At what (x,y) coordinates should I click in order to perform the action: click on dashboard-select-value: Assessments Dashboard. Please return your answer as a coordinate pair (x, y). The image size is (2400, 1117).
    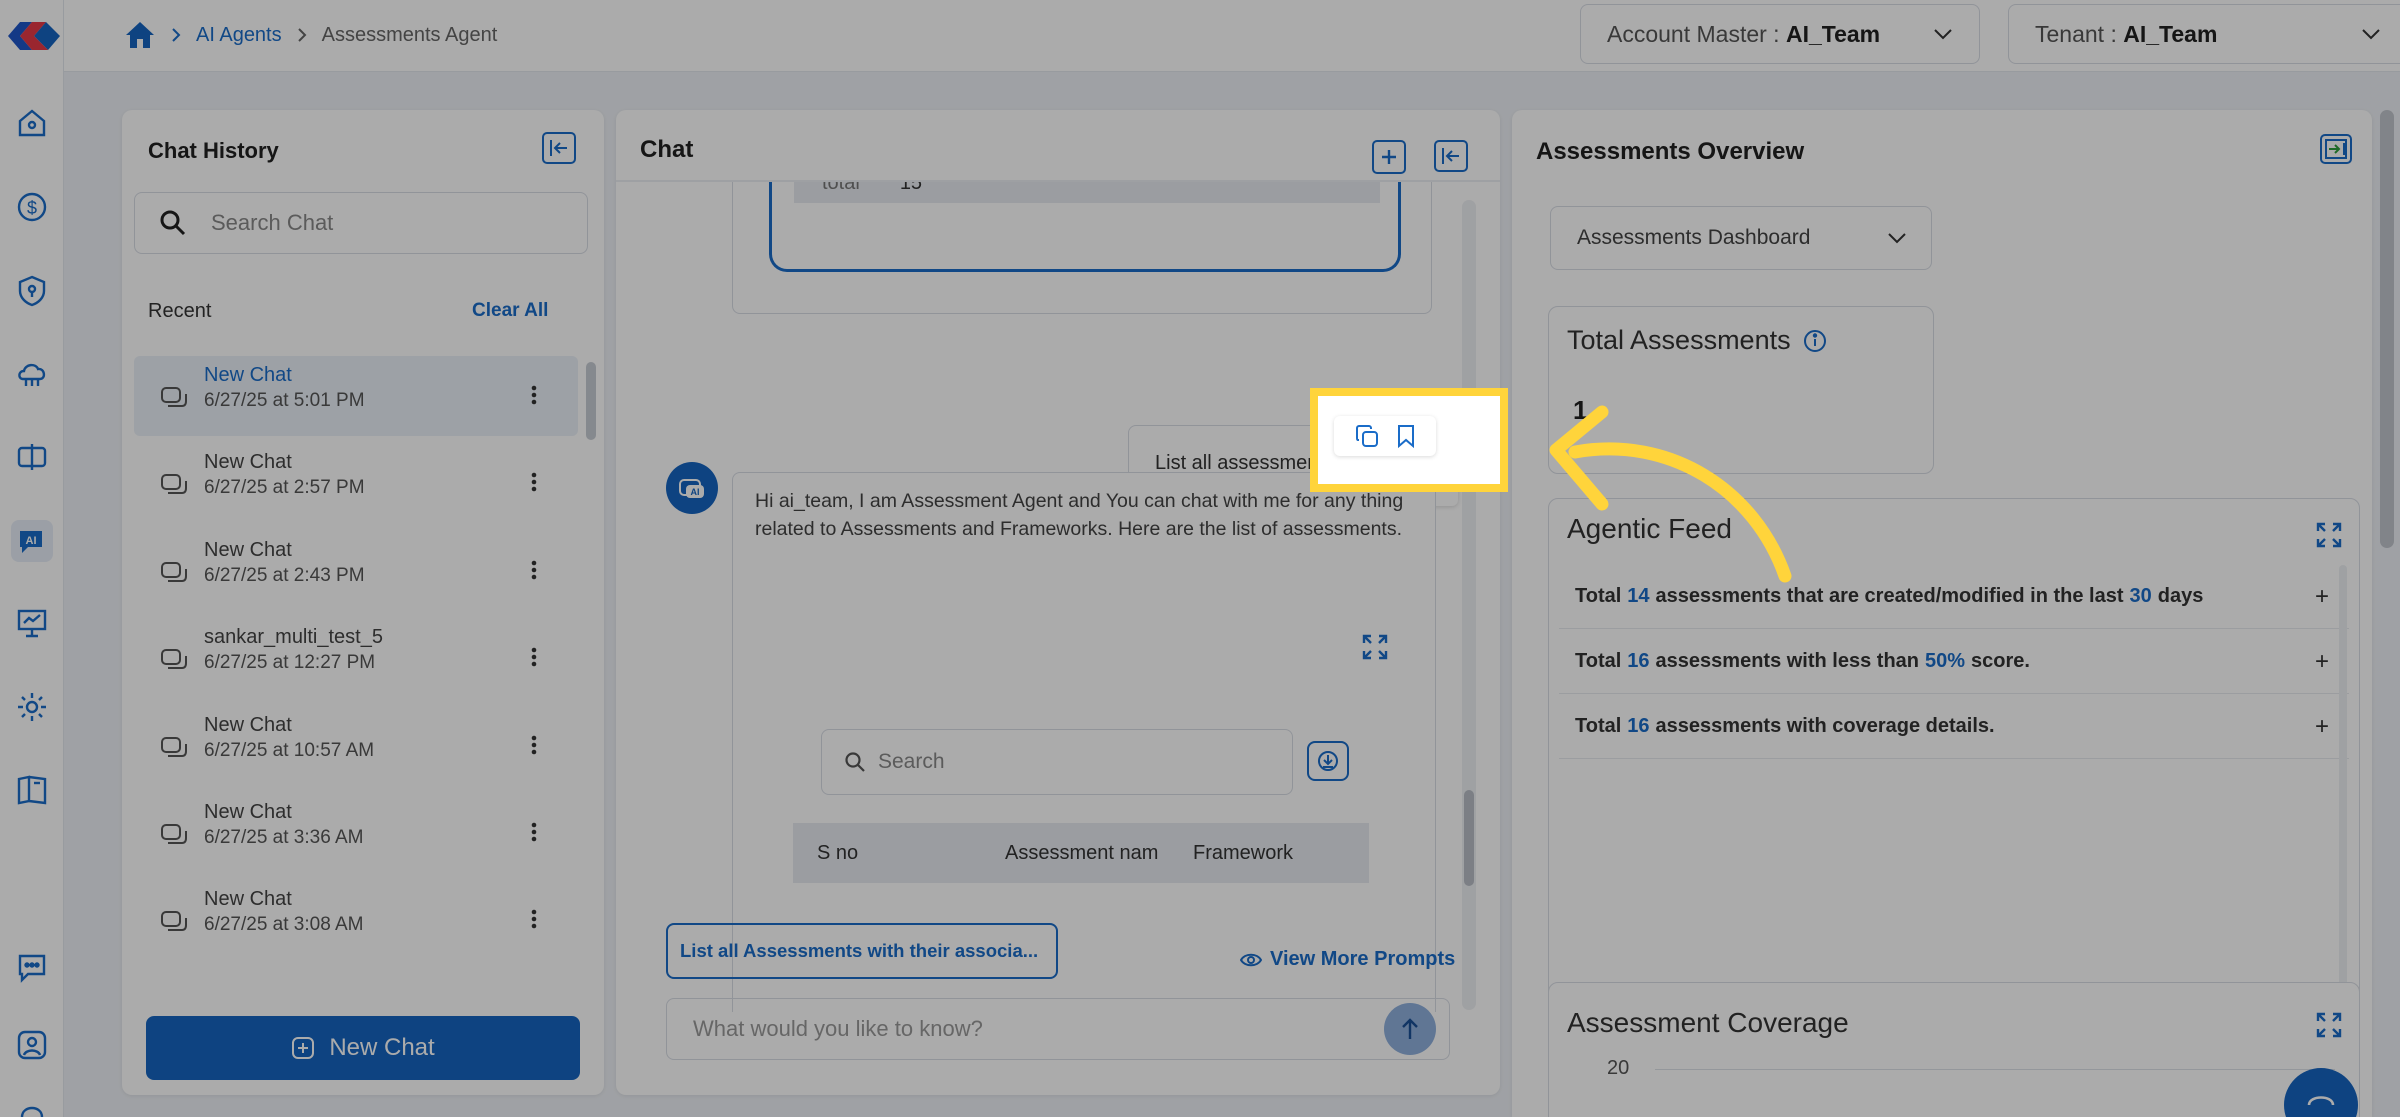
    Looking at the image, I should click on (1694, 237).